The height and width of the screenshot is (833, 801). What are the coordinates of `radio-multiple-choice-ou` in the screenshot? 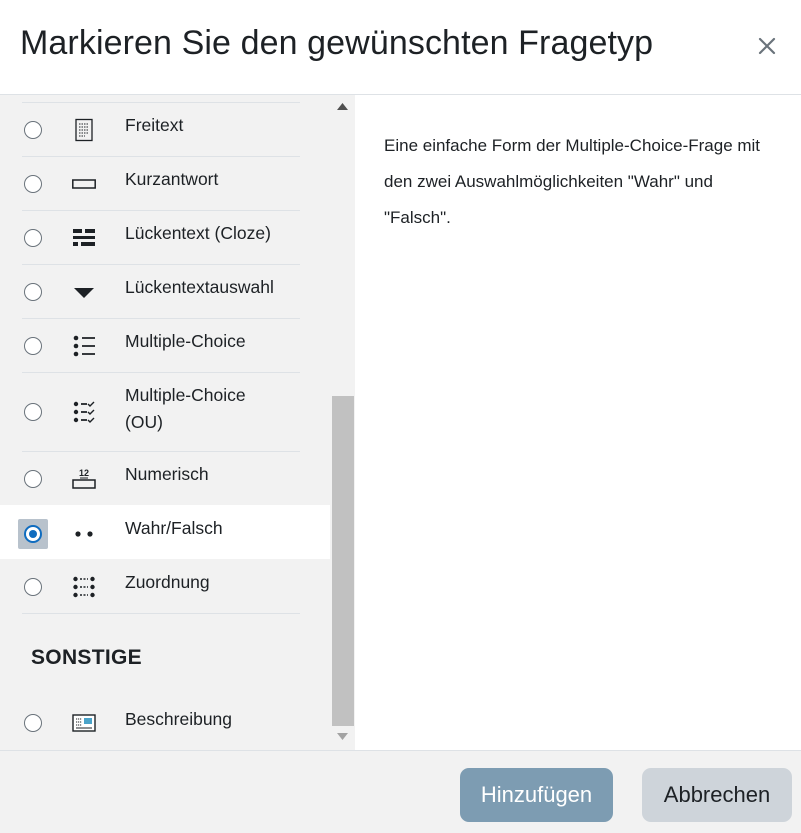 It's located at (33, 412).